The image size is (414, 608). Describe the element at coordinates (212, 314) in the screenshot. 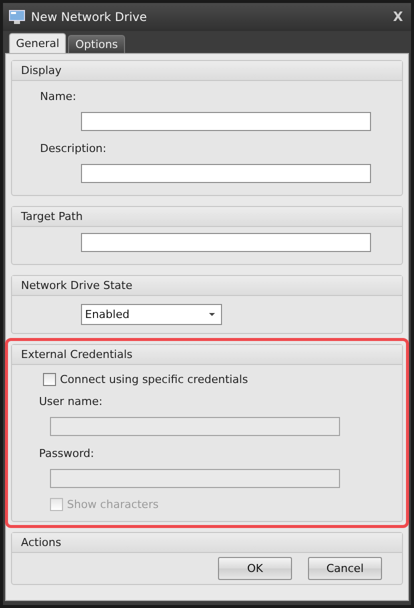

I see `caret-icon` at that location.